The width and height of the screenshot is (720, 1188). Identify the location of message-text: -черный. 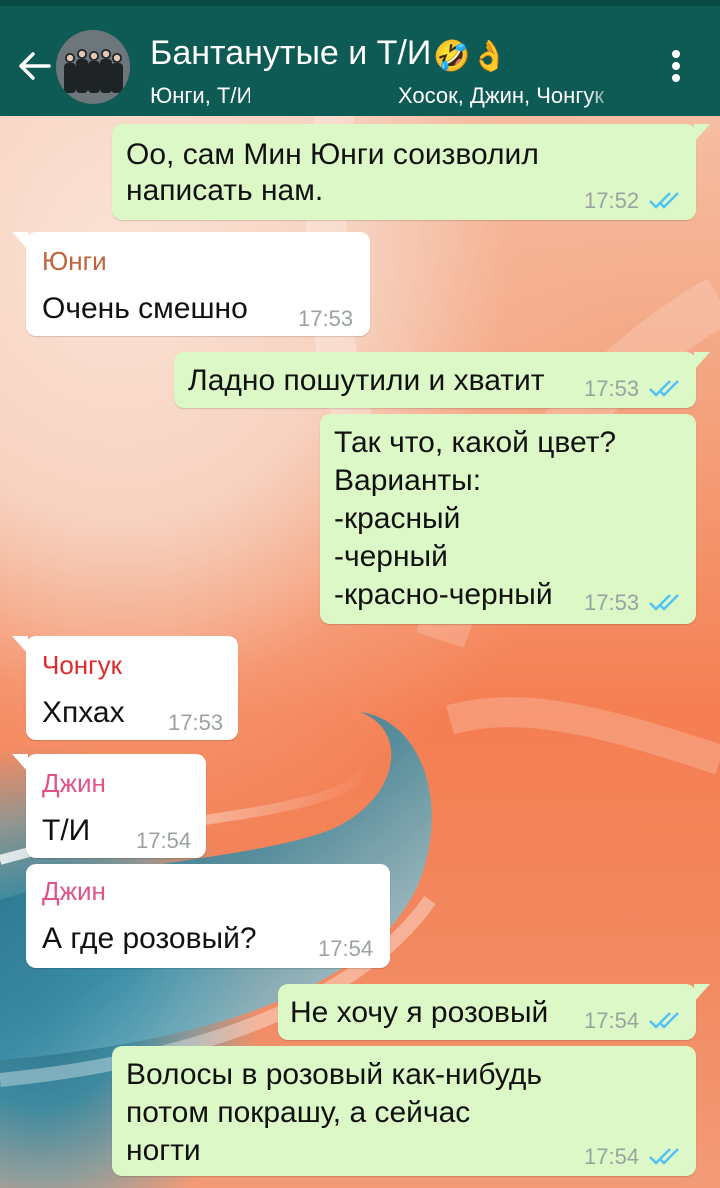
(391, 556).